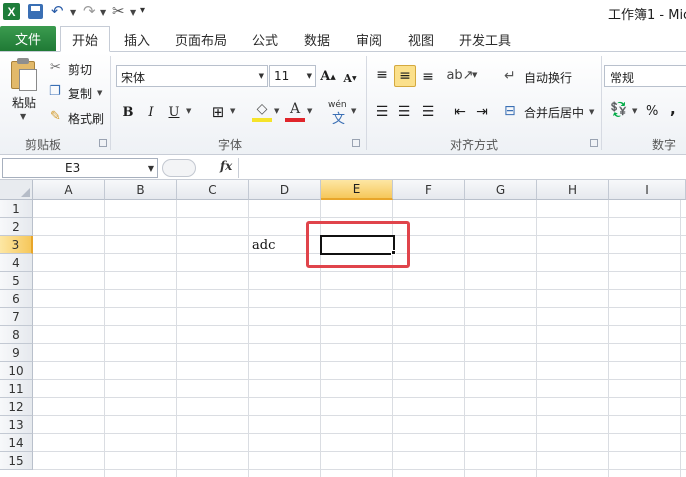 Image resolution: width=686 pixels, height=477 pixels. I want to click on bold-button: B, so click(128, 112).